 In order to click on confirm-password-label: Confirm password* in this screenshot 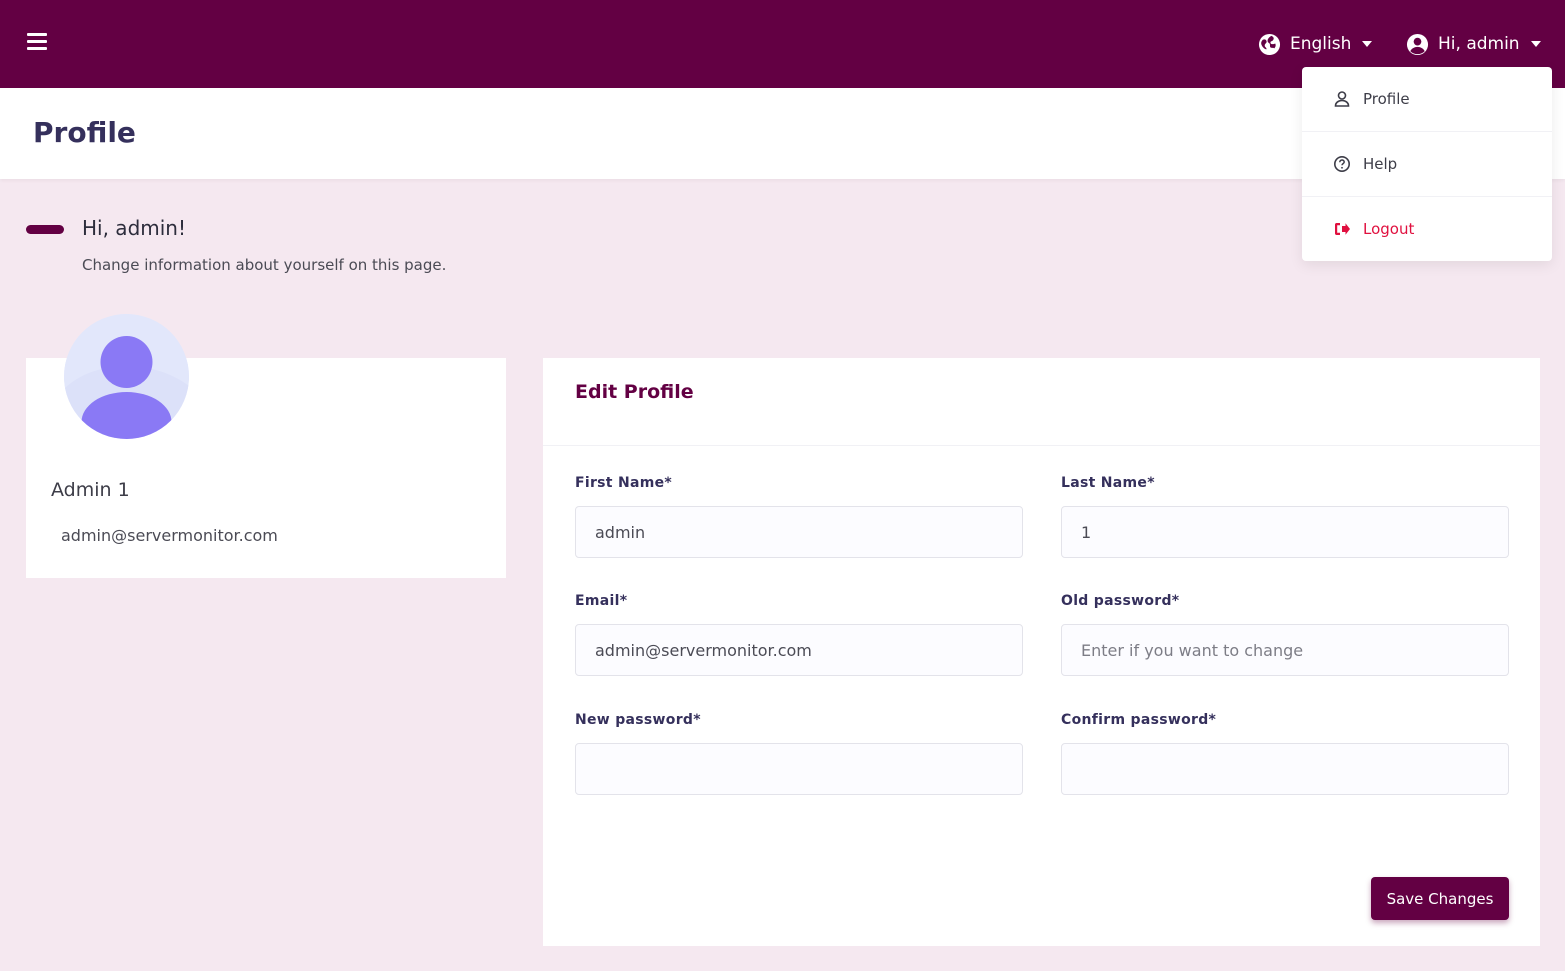, I will do `click(1139, 720)`.